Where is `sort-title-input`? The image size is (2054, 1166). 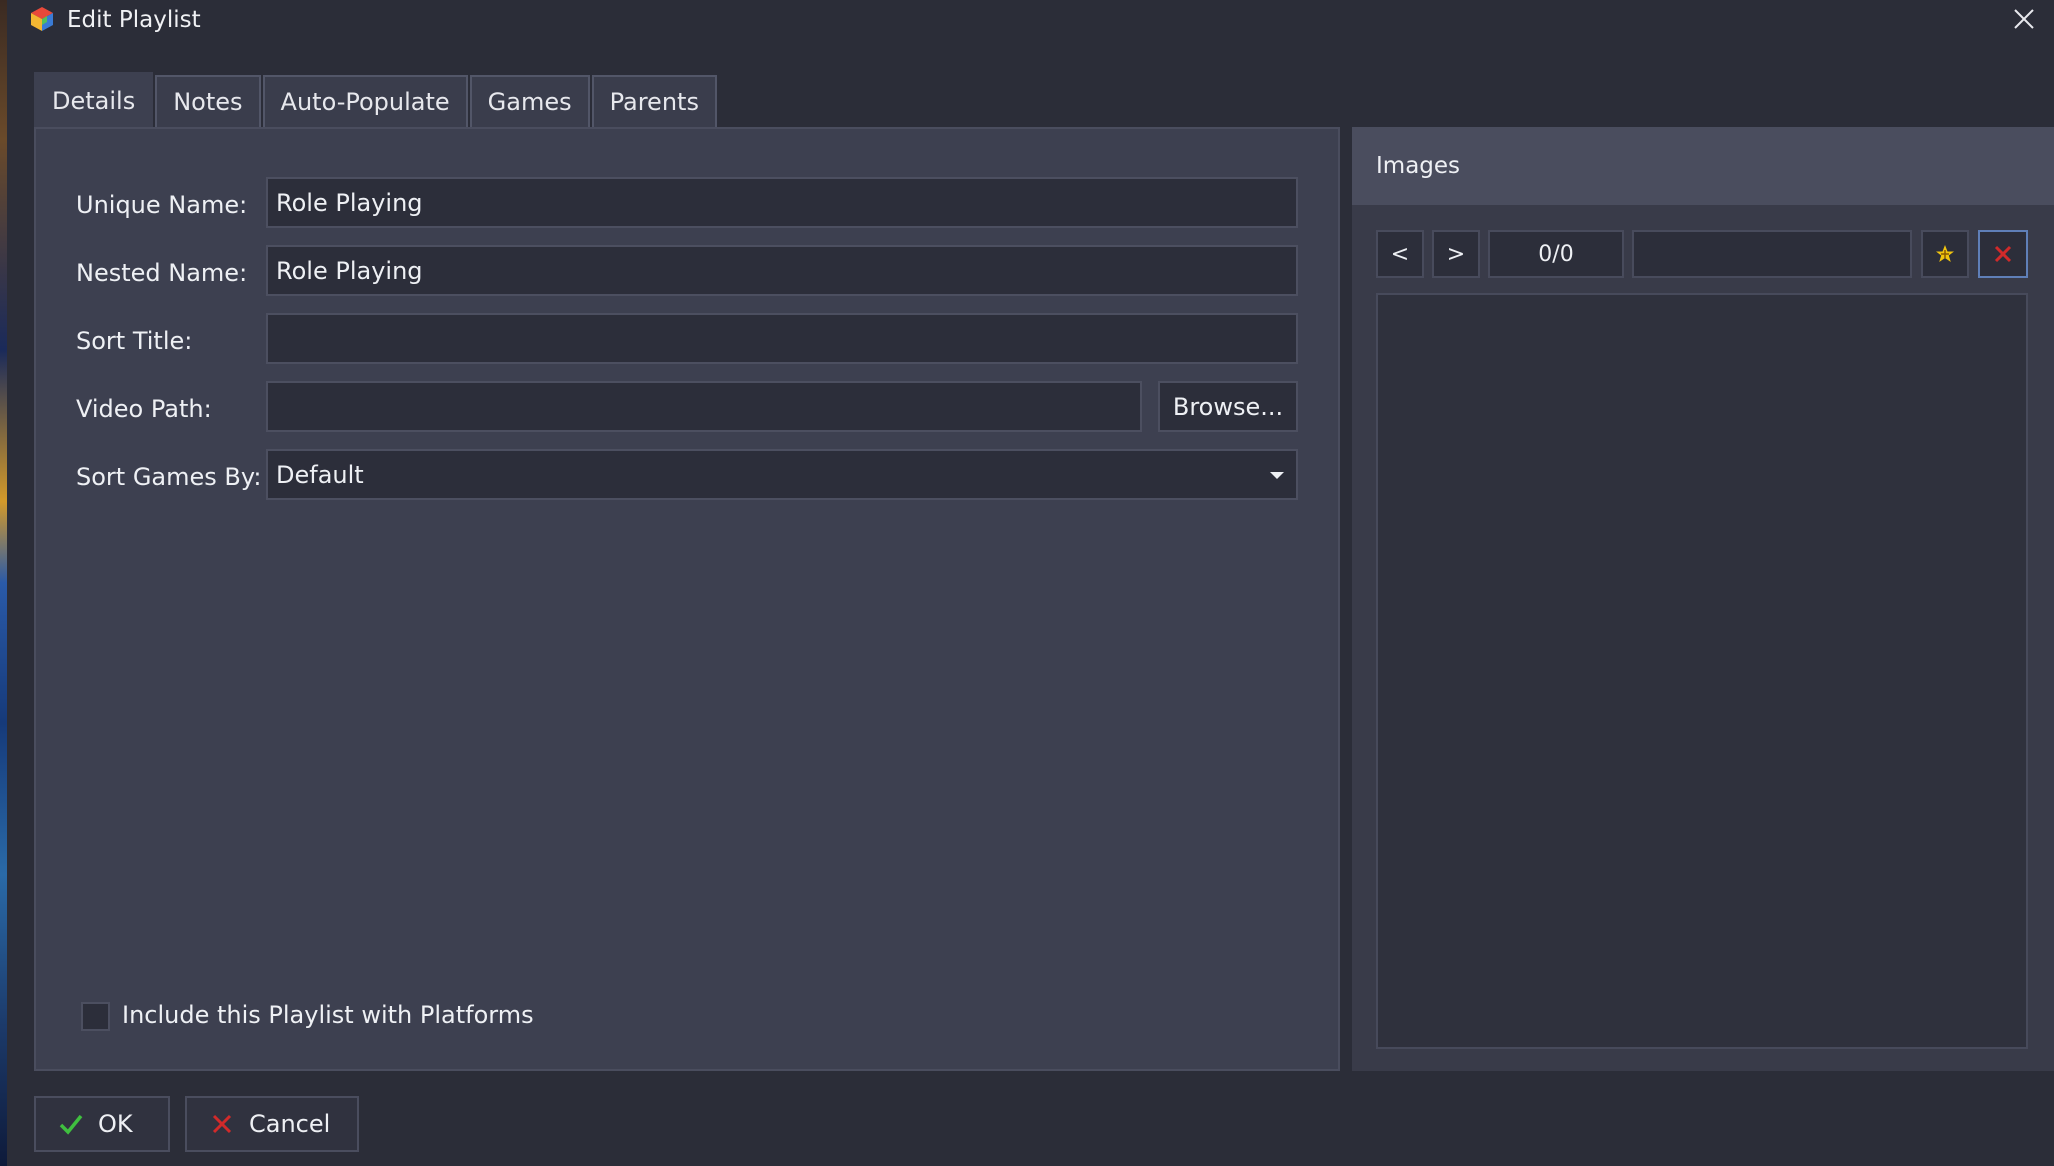
sort-title-input is located at coordinates (782, 338).